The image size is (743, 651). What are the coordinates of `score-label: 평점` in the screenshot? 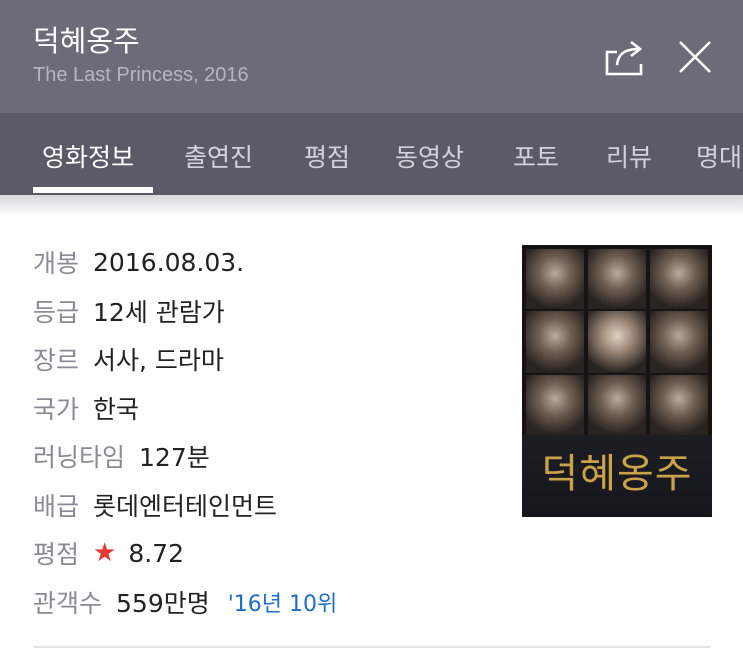 It's located at (56, 555).